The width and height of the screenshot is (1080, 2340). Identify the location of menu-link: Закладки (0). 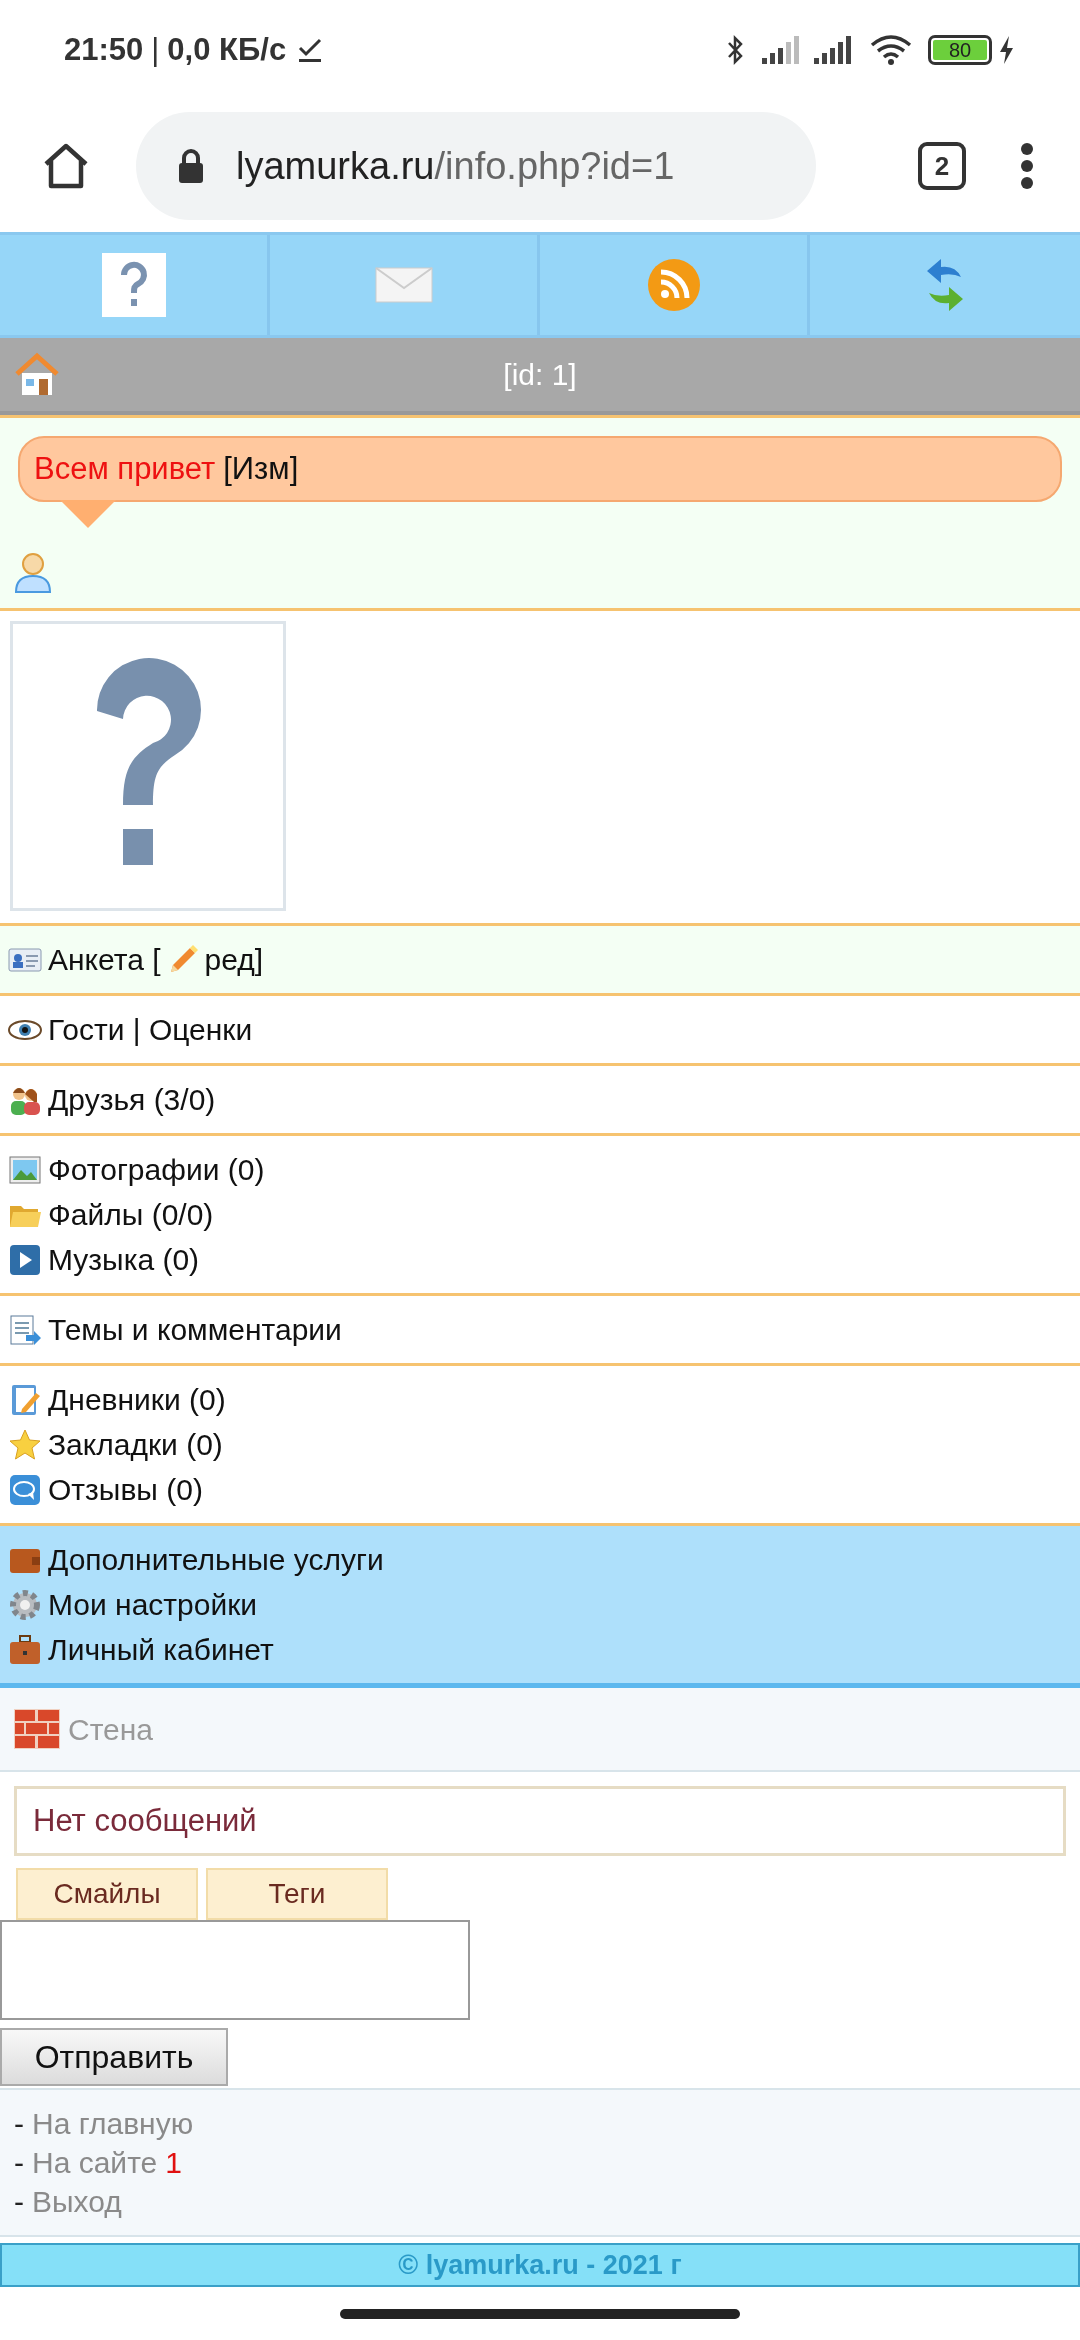
(135, 1444).